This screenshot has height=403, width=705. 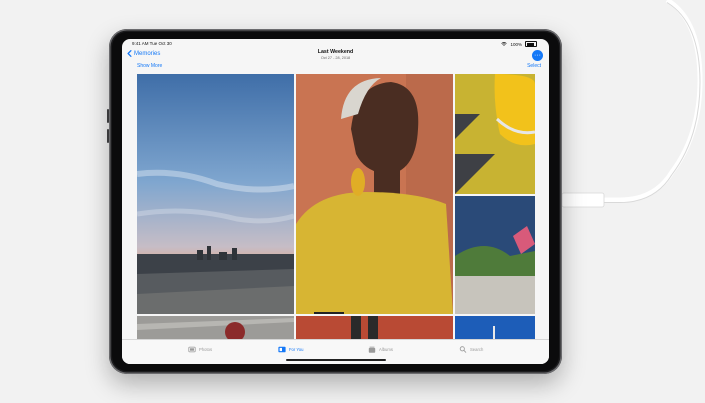 I want to click on more-button: ···, so click(x=537, y=55).